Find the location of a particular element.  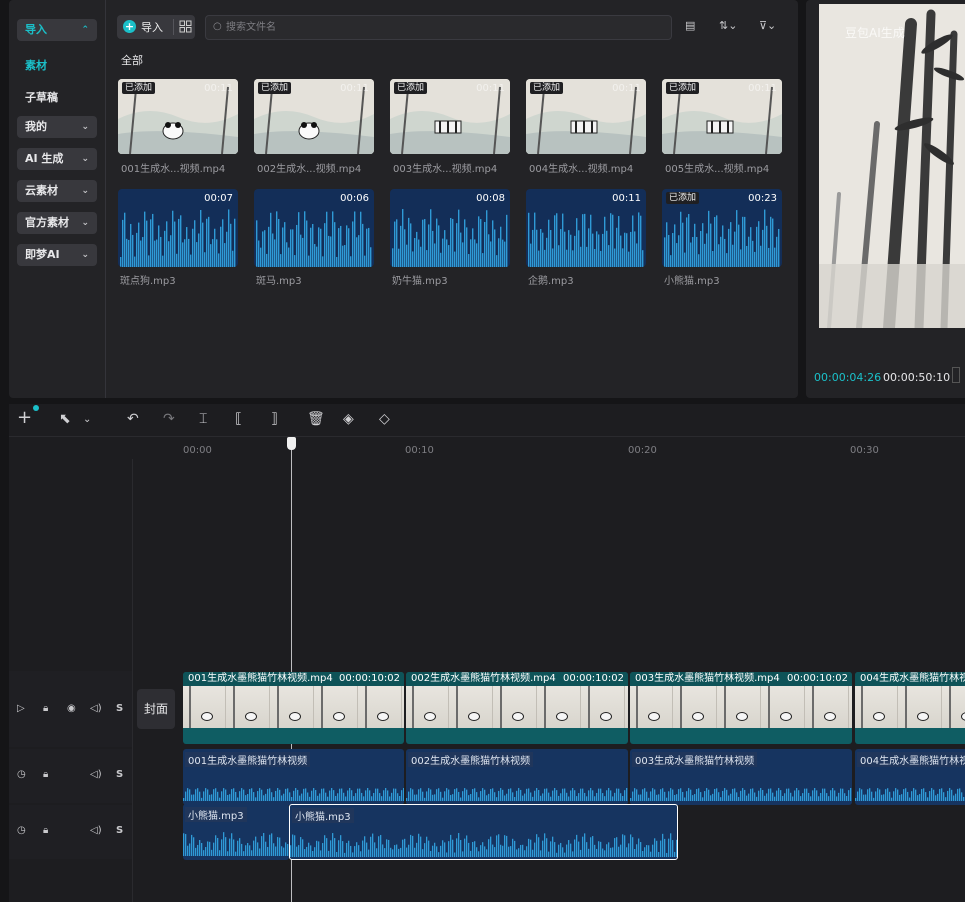

sidebar-item-import: 导入 ⌃ is located at coordinates (57, 30).